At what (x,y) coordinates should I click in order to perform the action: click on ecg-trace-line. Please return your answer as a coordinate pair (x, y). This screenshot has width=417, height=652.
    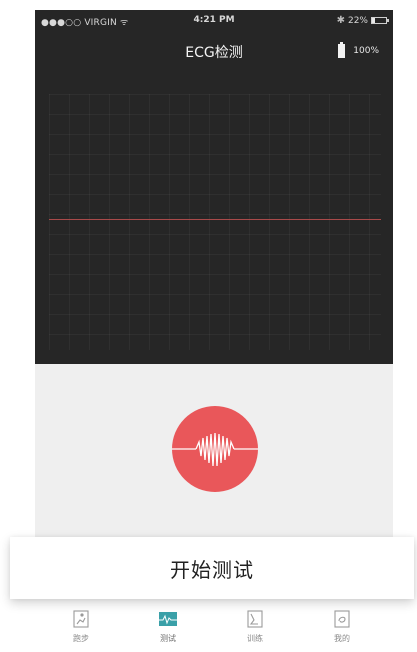
    Looking at the image, I should click on (215, 219).